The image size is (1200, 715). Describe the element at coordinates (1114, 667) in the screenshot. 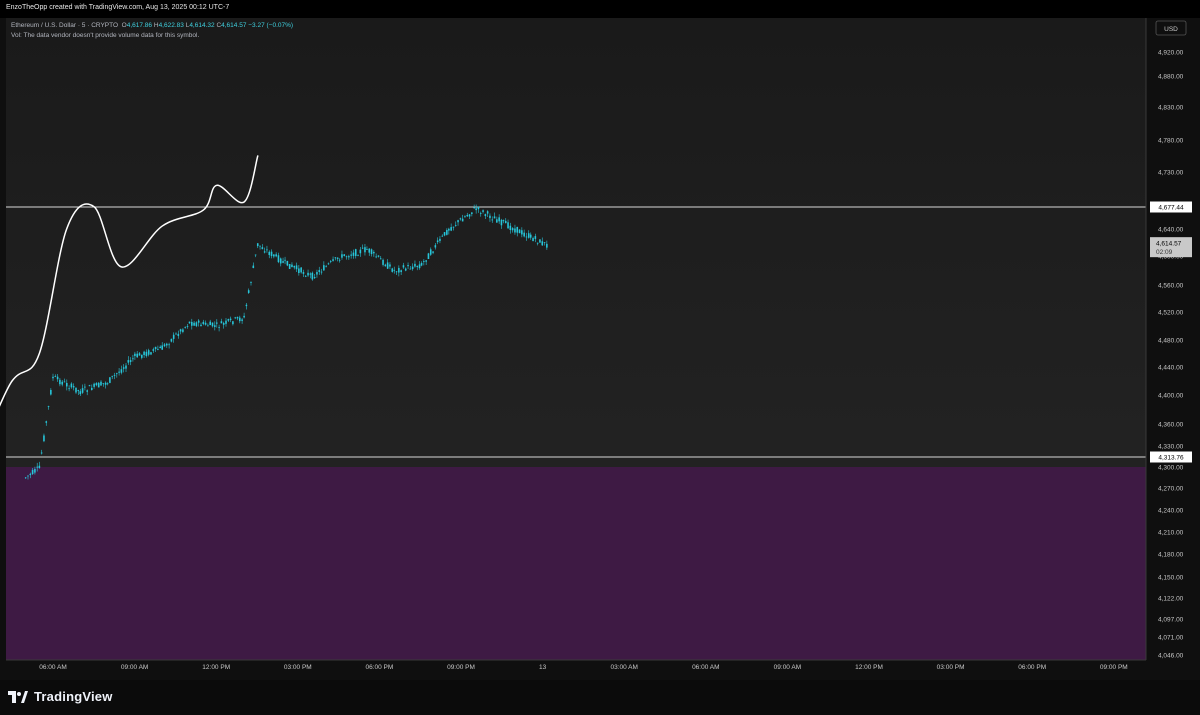

I see `time-tick-label: 09:00 PM` at that location.